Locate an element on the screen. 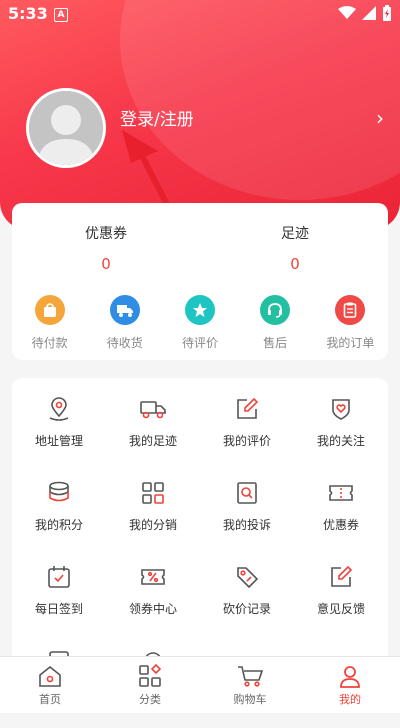 The height and width of the screenshot is (728, 400). coupon-percent-icon is located at coordinates (153, 577).